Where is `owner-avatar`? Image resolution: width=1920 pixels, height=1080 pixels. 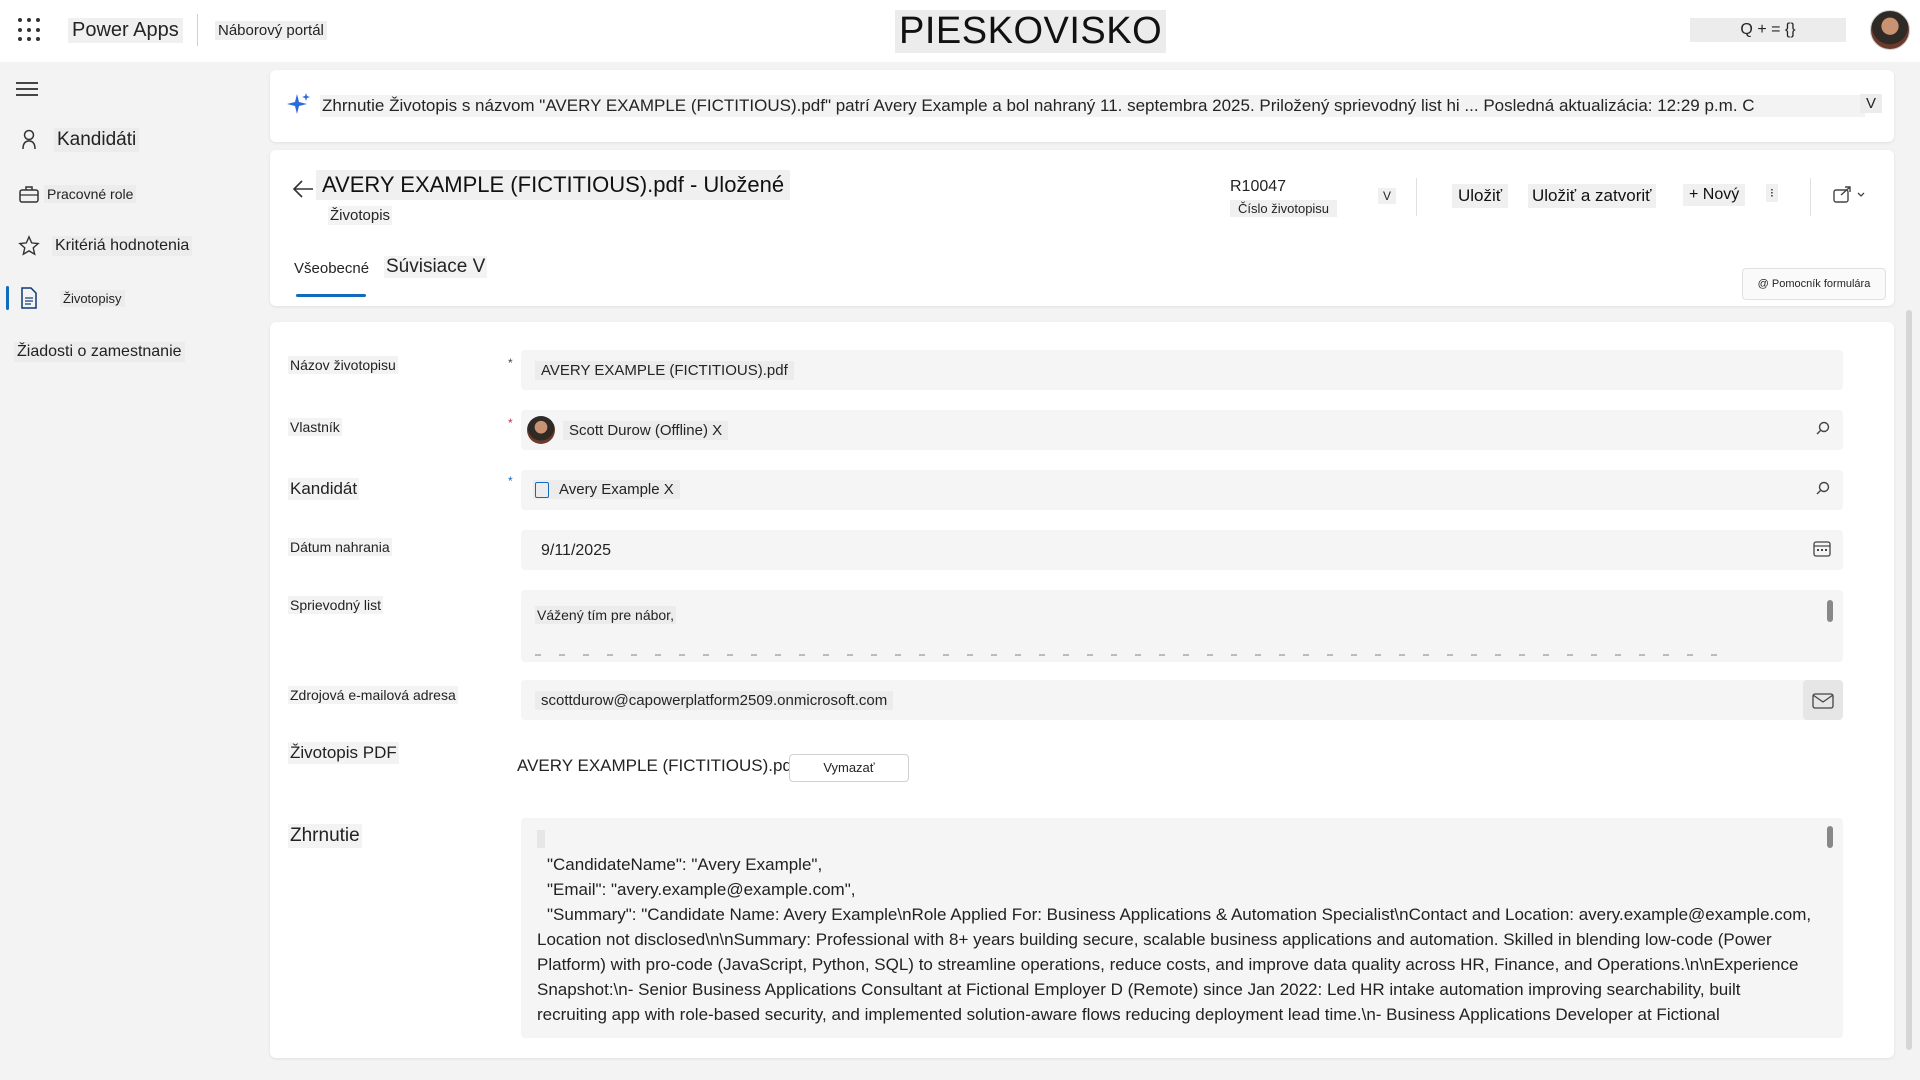 owner-avatar is located at coordinates (541, 430).